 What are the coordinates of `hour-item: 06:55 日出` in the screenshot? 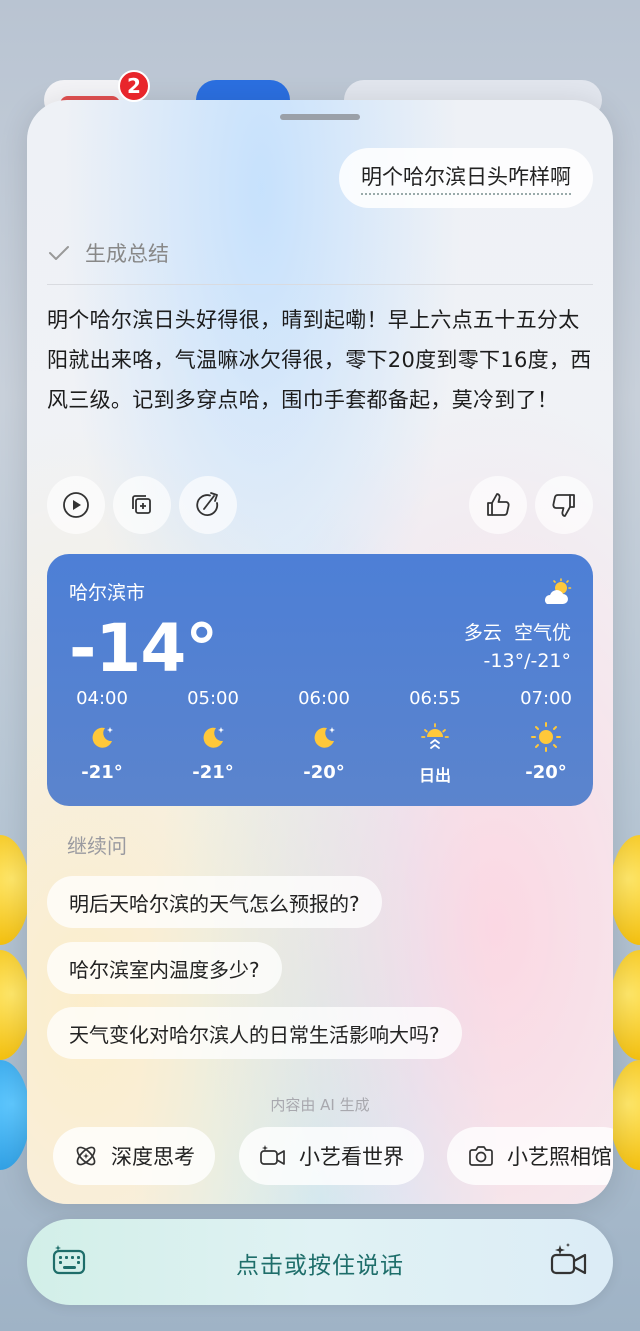 It's located at (435, 737).